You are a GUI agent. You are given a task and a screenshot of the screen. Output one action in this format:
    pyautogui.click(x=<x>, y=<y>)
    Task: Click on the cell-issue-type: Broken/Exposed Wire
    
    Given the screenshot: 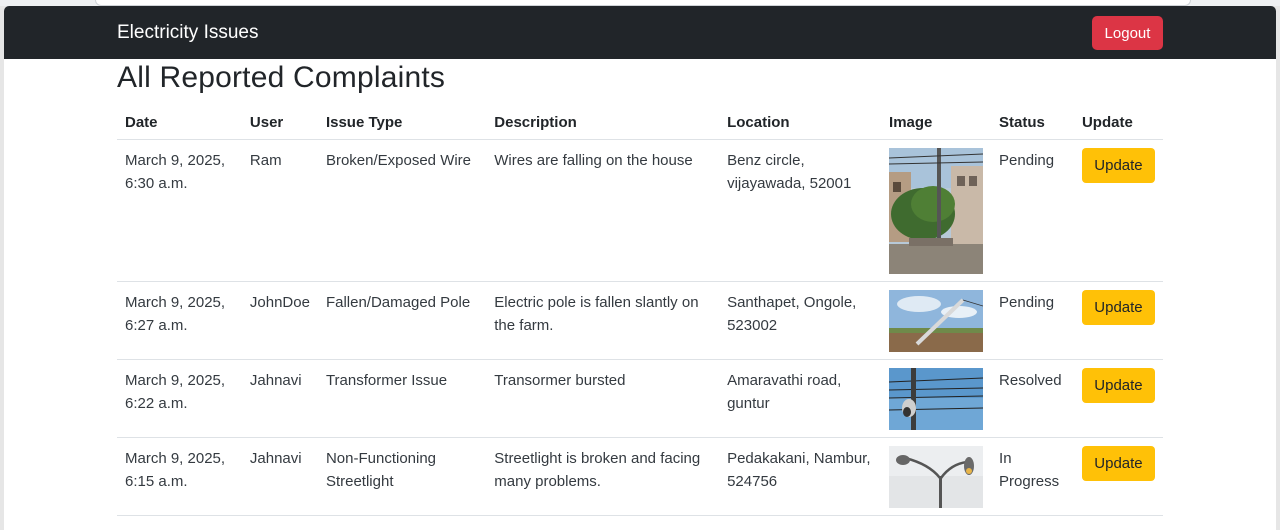 What is the action you would take?
    pyautogui.click(x=402, y=210)
    